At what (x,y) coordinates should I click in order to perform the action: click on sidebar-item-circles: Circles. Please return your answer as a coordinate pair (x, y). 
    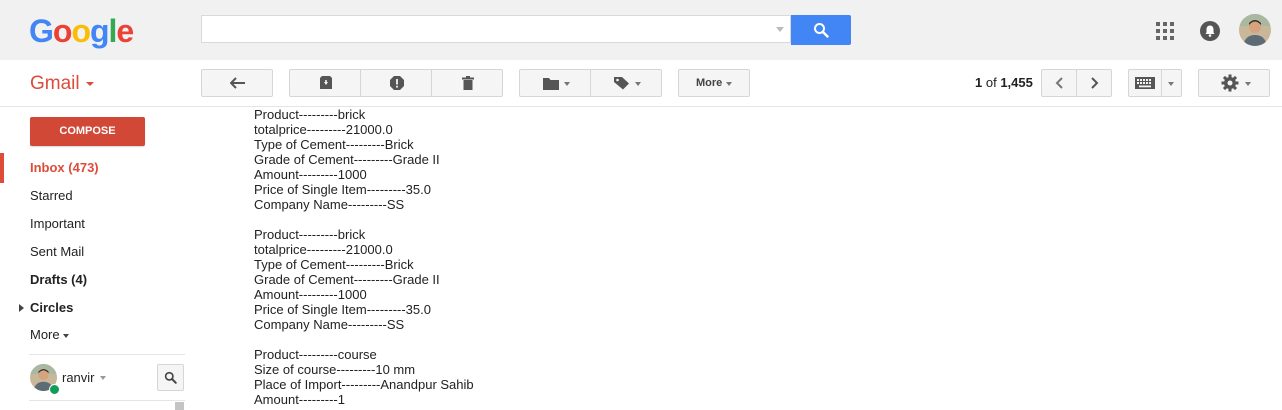
    Looking at the image, I should click on (51, 308).